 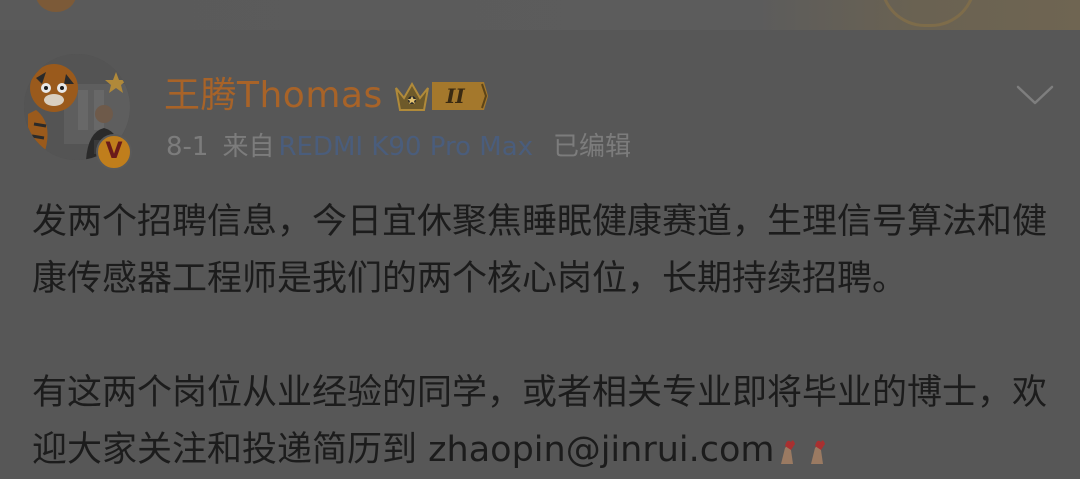 I want to click on header-decoration-icon, so click(x=928, y=13).